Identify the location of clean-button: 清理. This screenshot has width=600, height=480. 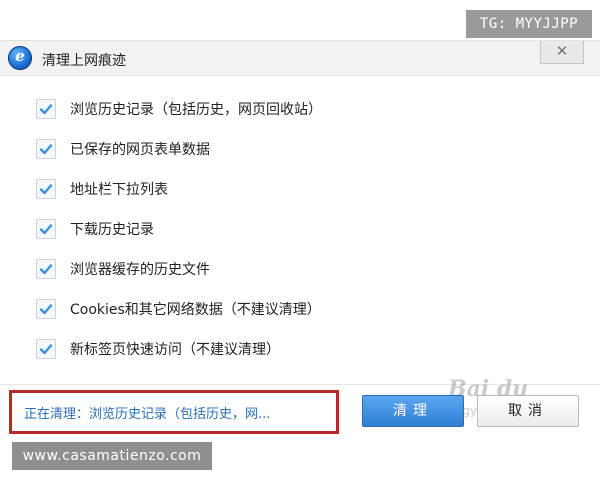
(413, 411).